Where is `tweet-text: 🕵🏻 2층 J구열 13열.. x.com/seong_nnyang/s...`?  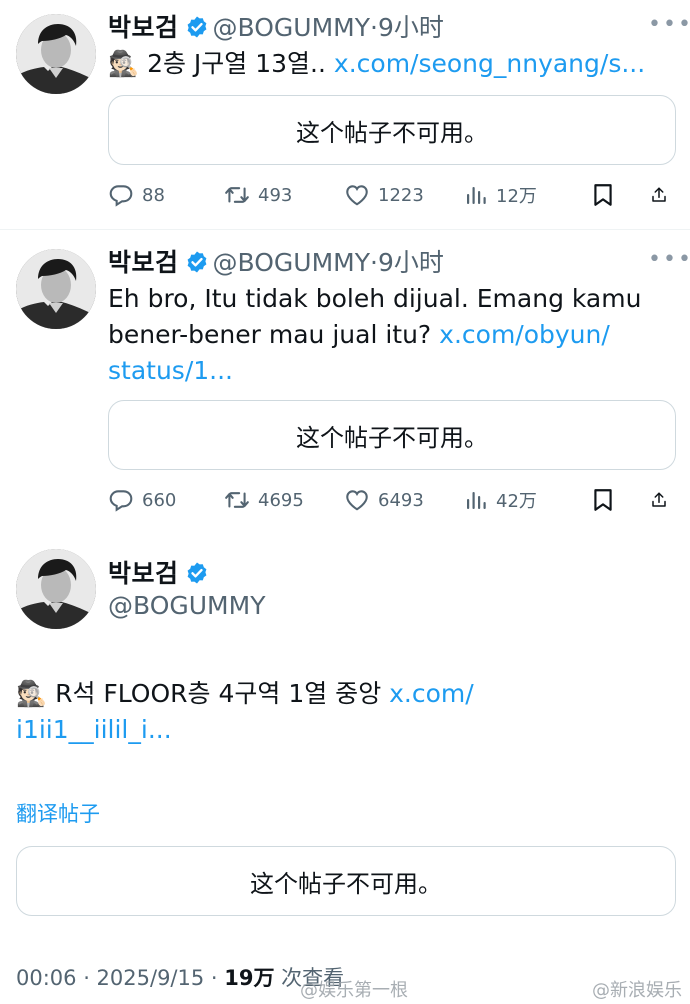 tweet-text: 🕵🏻 2층 J구열 13열.. x.com/seong_nnyang/s... is located at coordinates (376, 64).